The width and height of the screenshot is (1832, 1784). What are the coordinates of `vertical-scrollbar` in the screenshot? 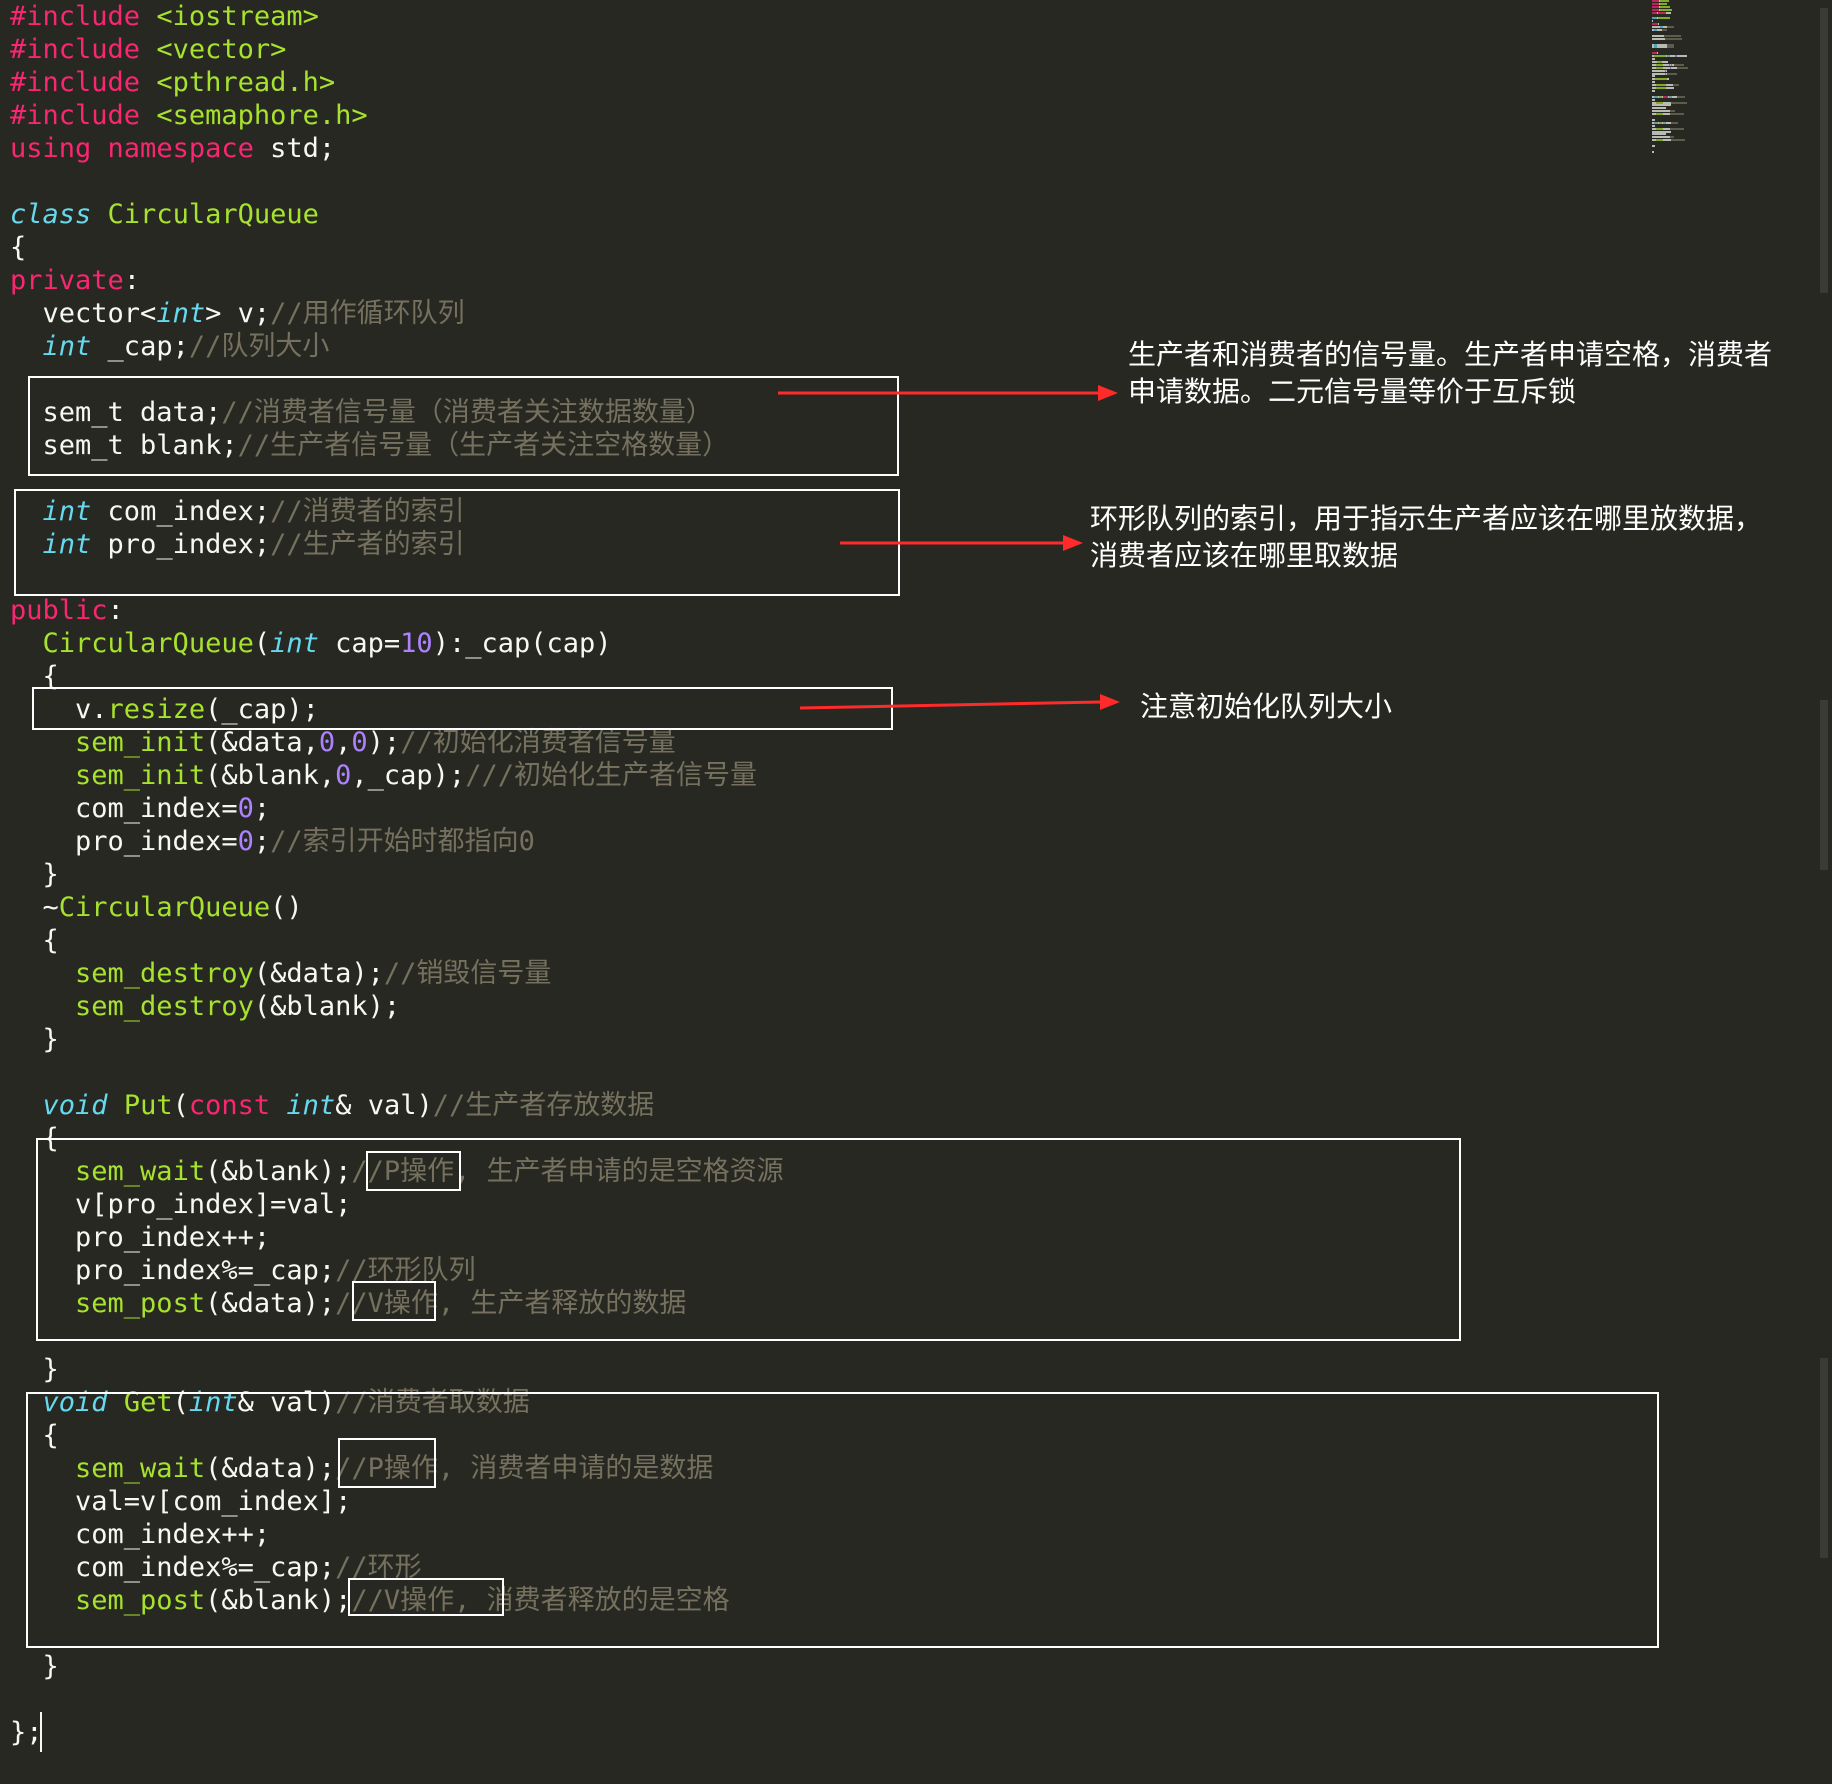 It's located at (1824, 892).